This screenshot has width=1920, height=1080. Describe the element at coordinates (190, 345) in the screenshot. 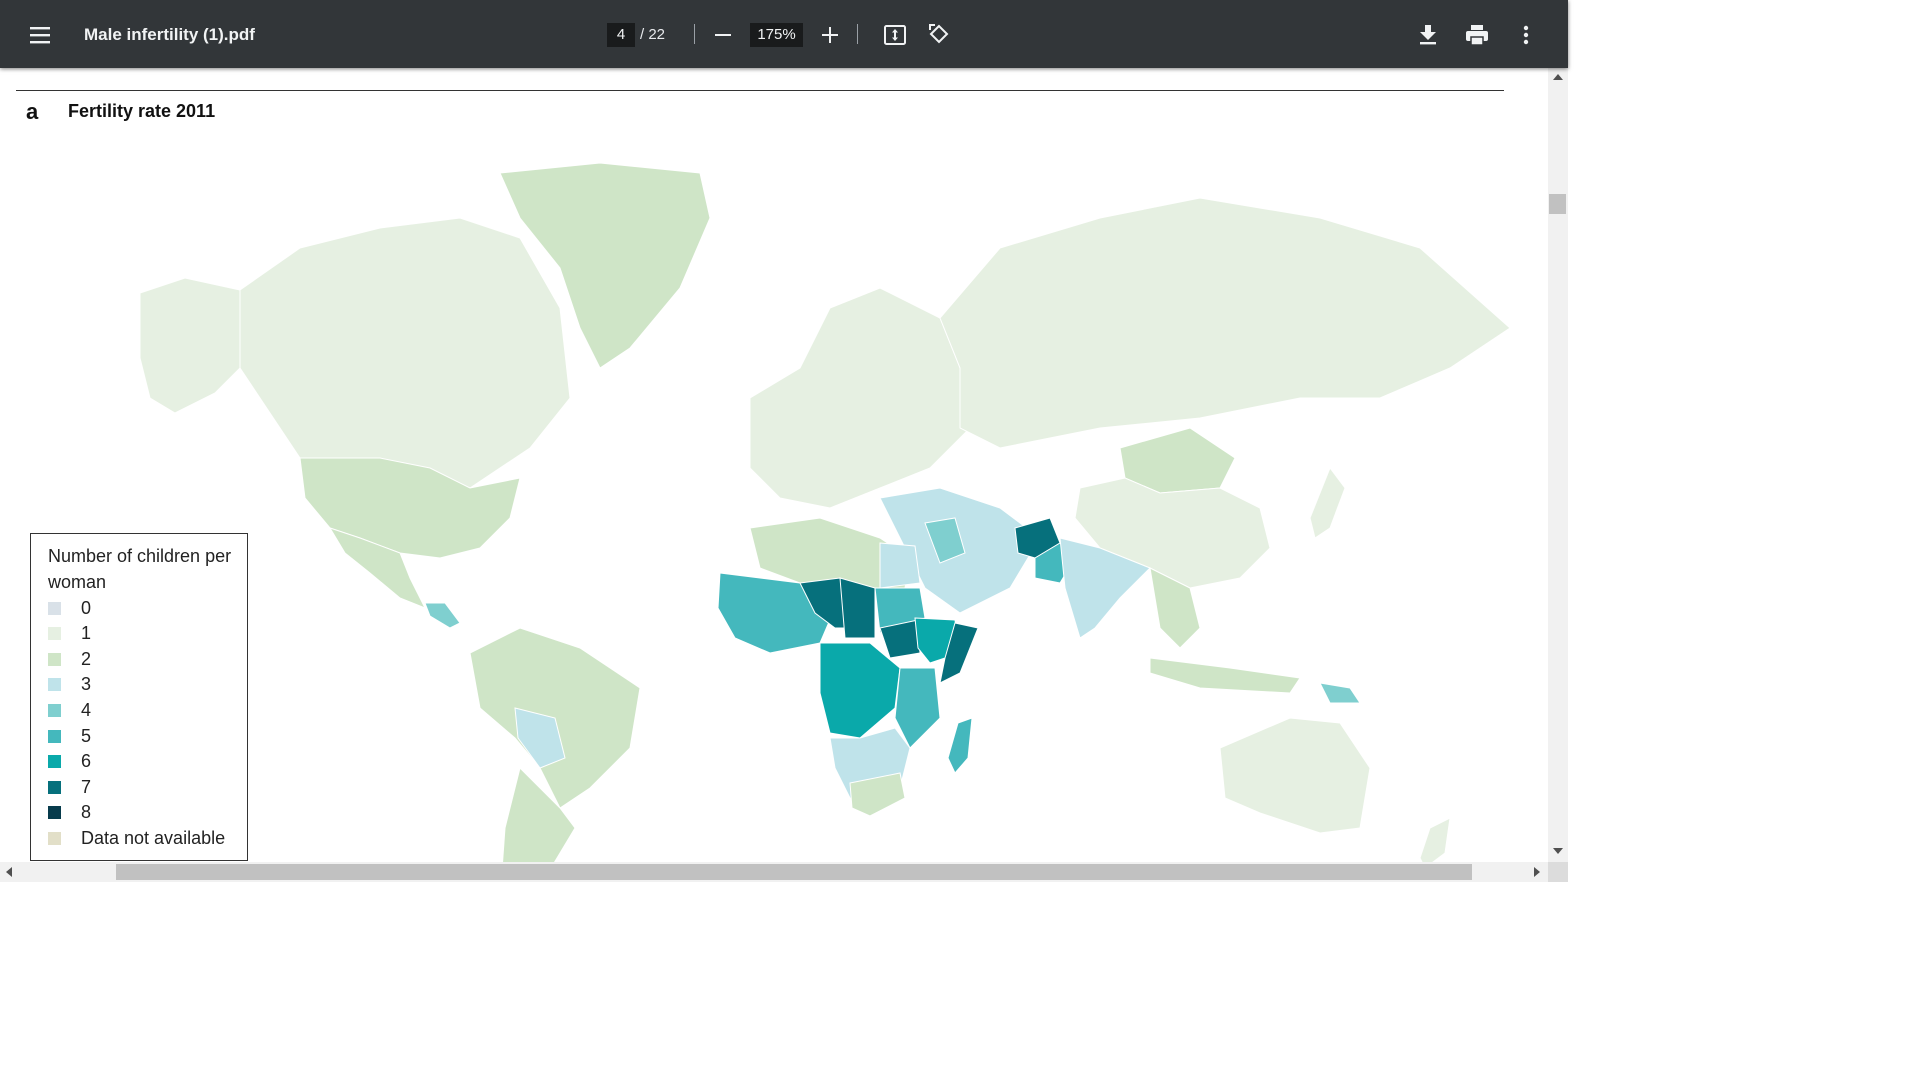

I see `region-alaska` at that location.